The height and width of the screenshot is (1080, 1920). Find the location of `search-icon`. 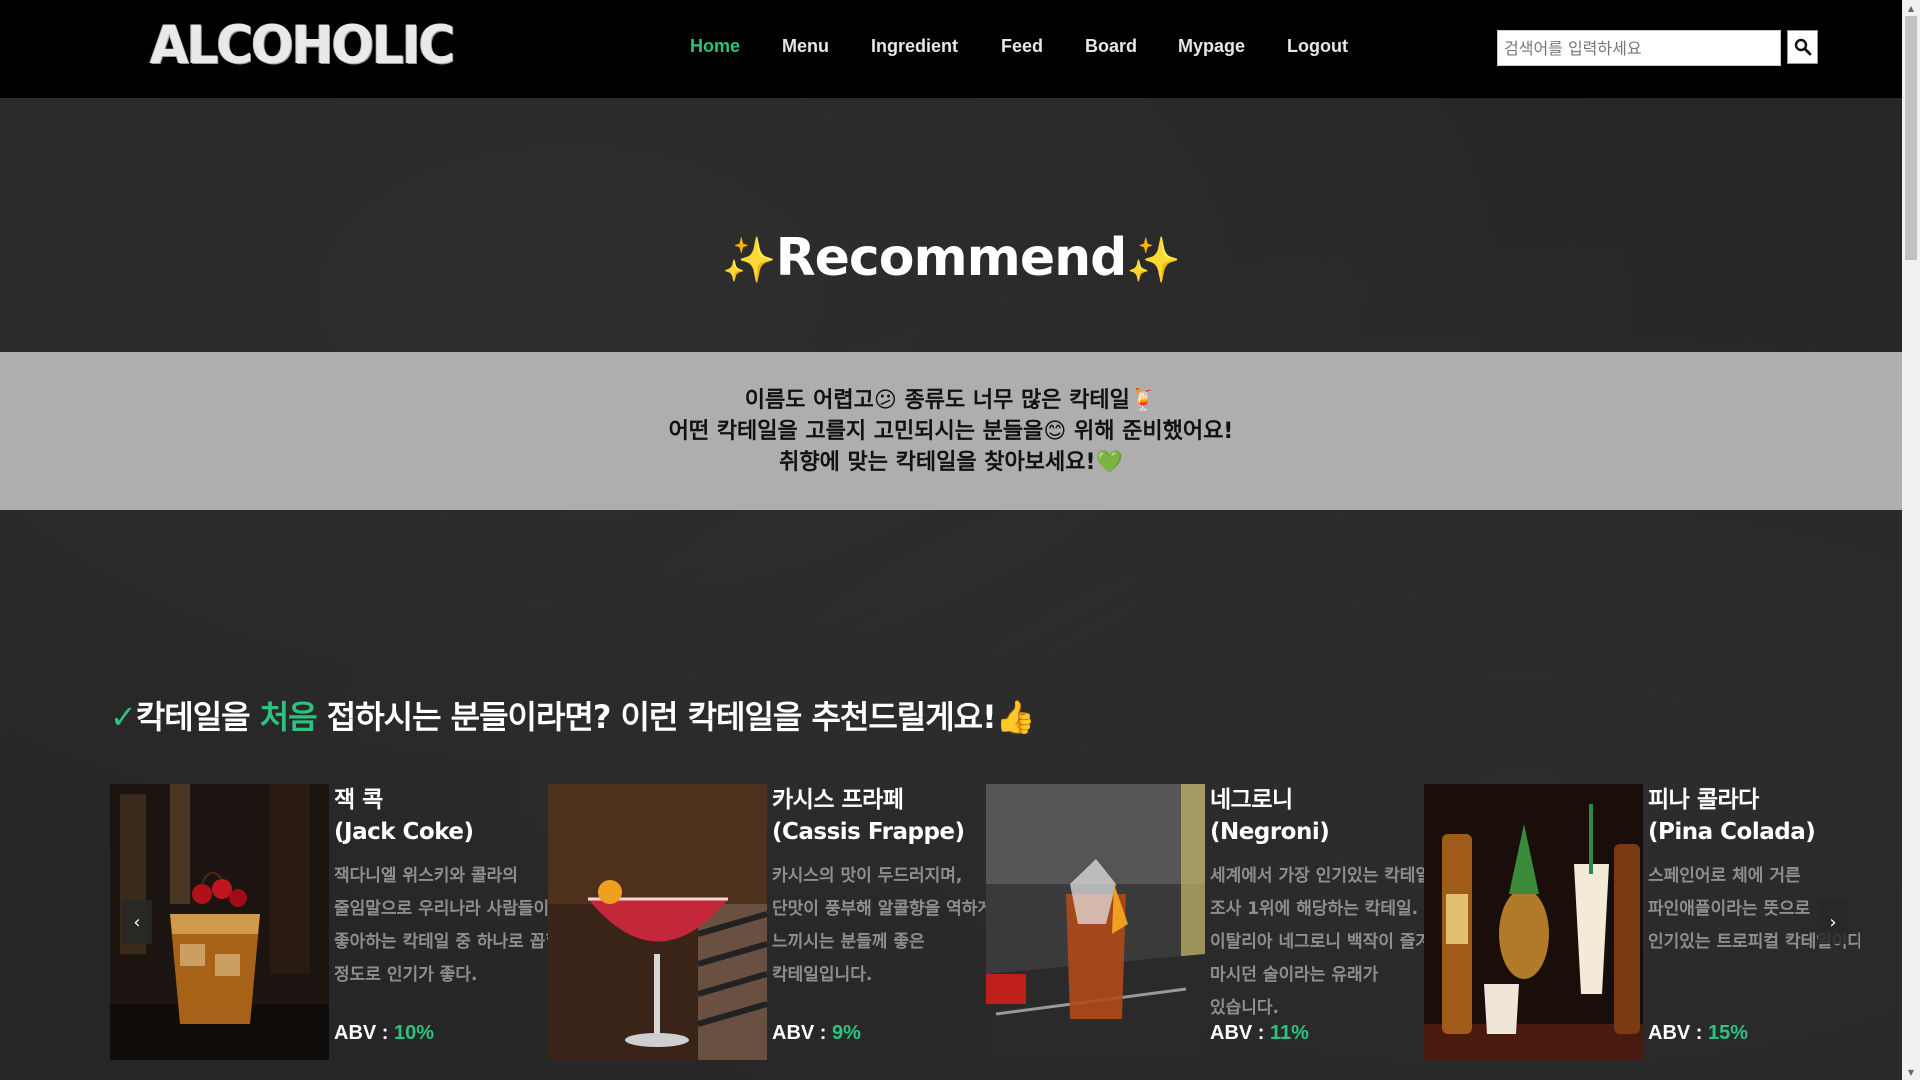

search-icon is located at coordinates (1802, 47).